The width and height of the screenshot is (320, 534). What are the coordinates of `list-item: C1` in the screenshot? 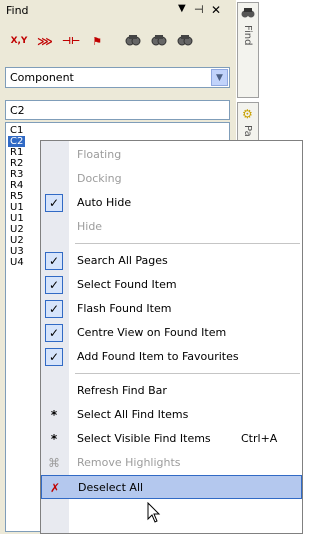 It's located at (16, 130).